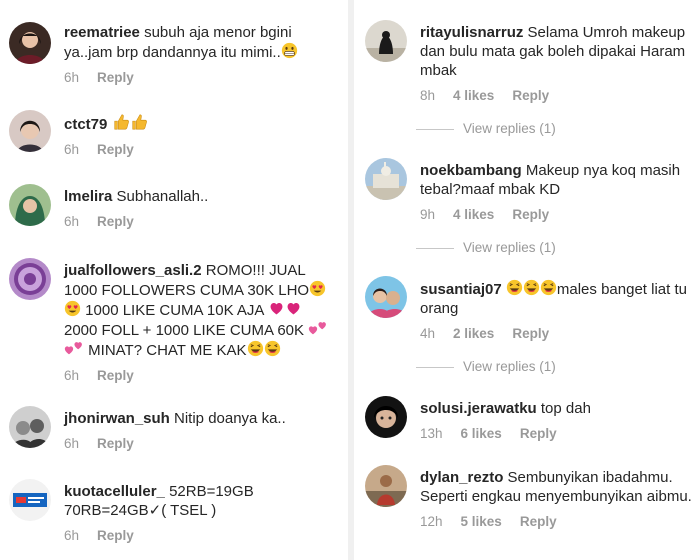  What do you see at coordinates (184, 330) in the screenshot?
I see `comment-text: 2000 FOLL + 1000 LIKE CUMA 60K` at bounding box center [184, 330].